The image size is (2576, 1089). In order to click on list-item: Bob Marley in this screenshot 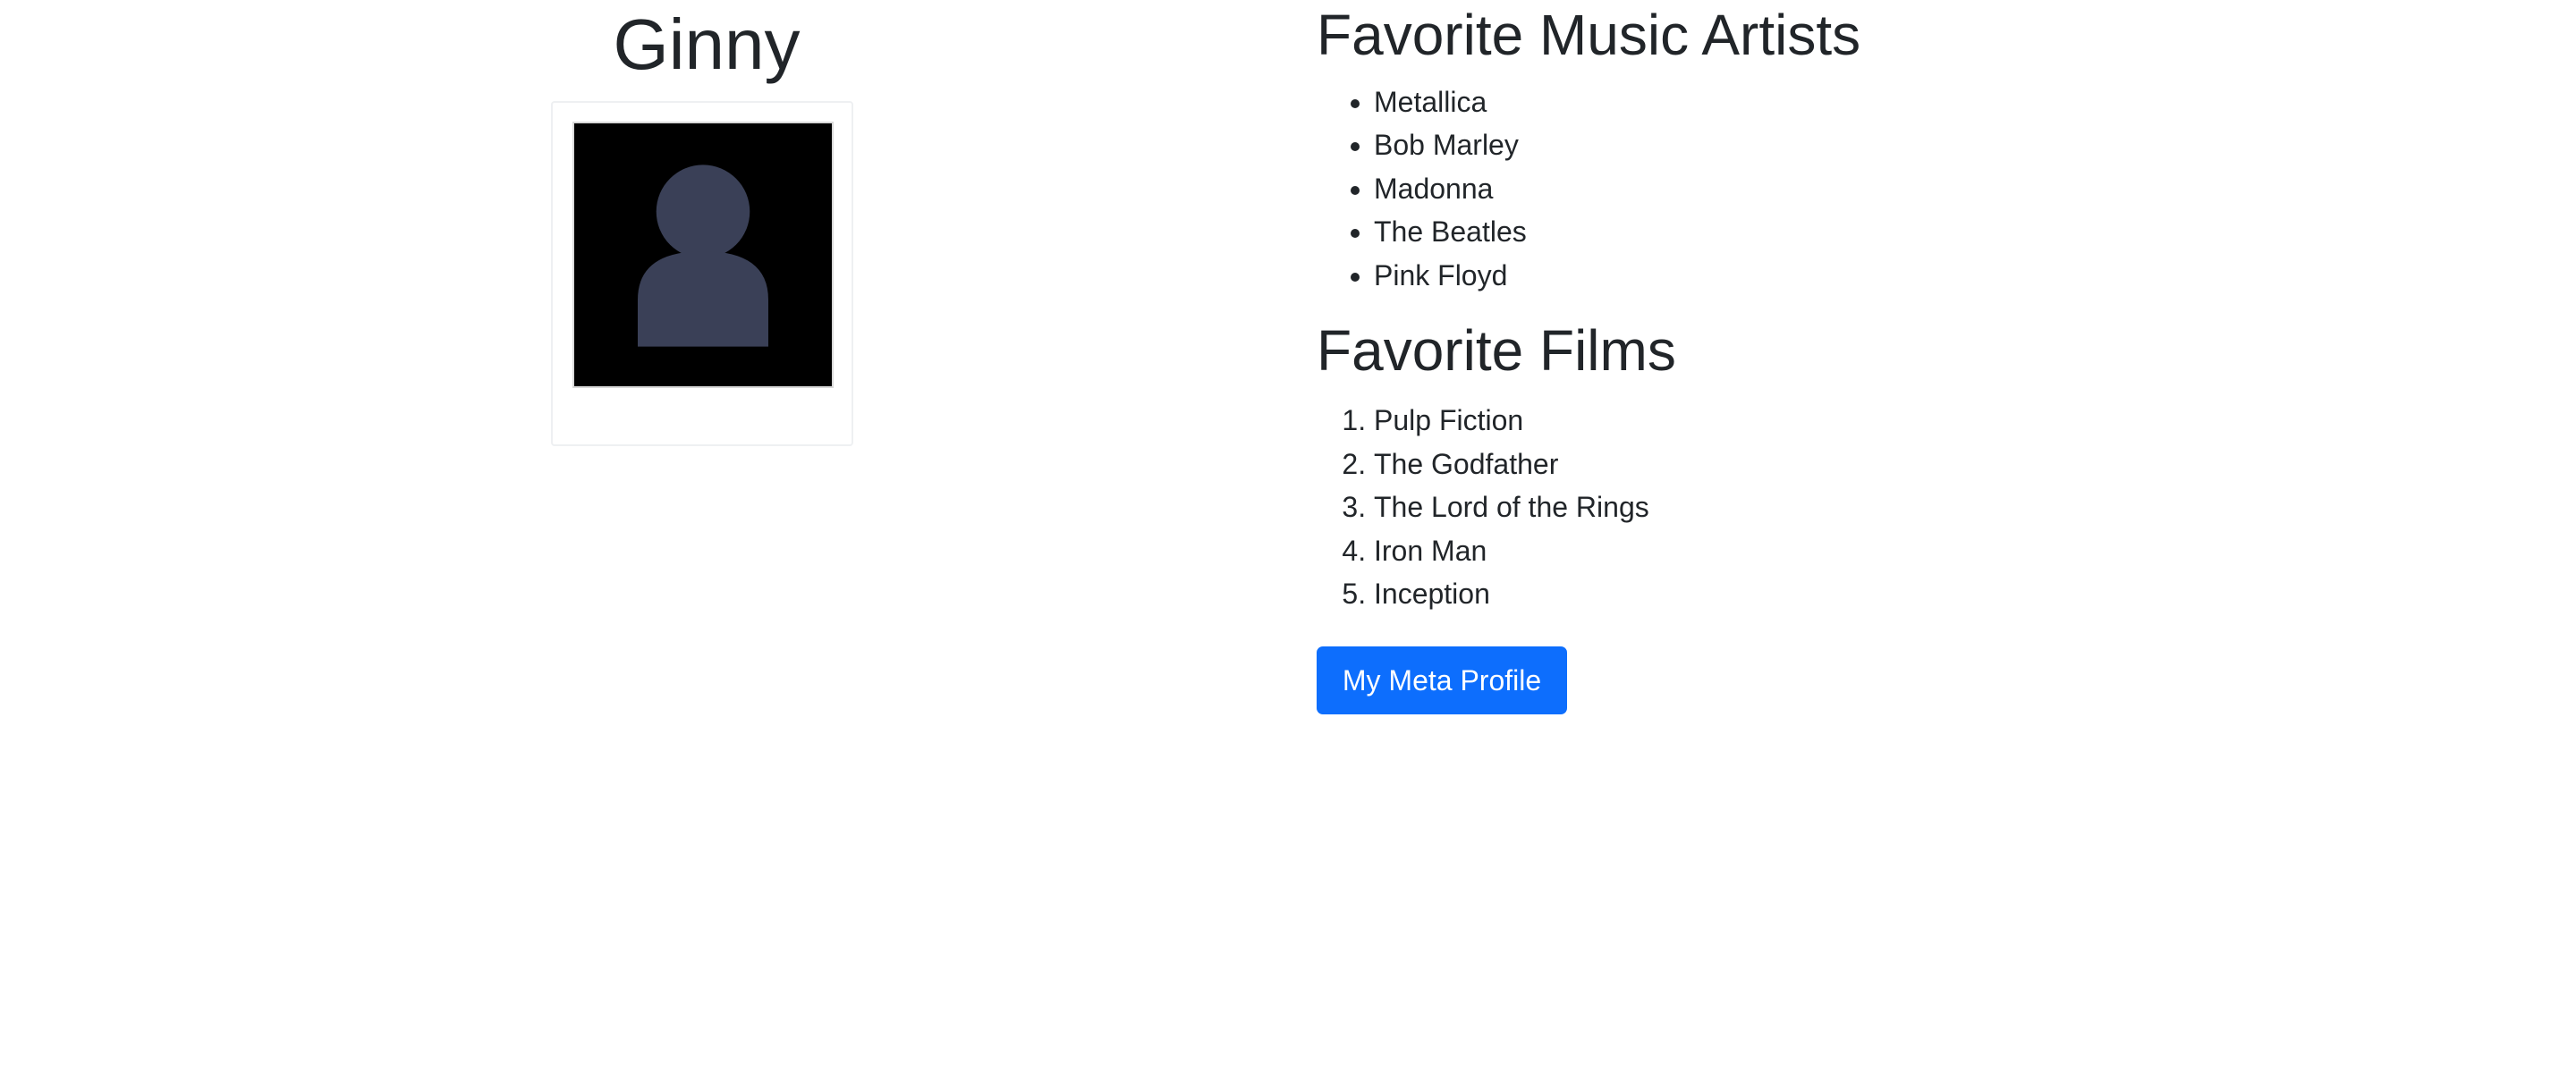, I will do `click(1792, 145)`.